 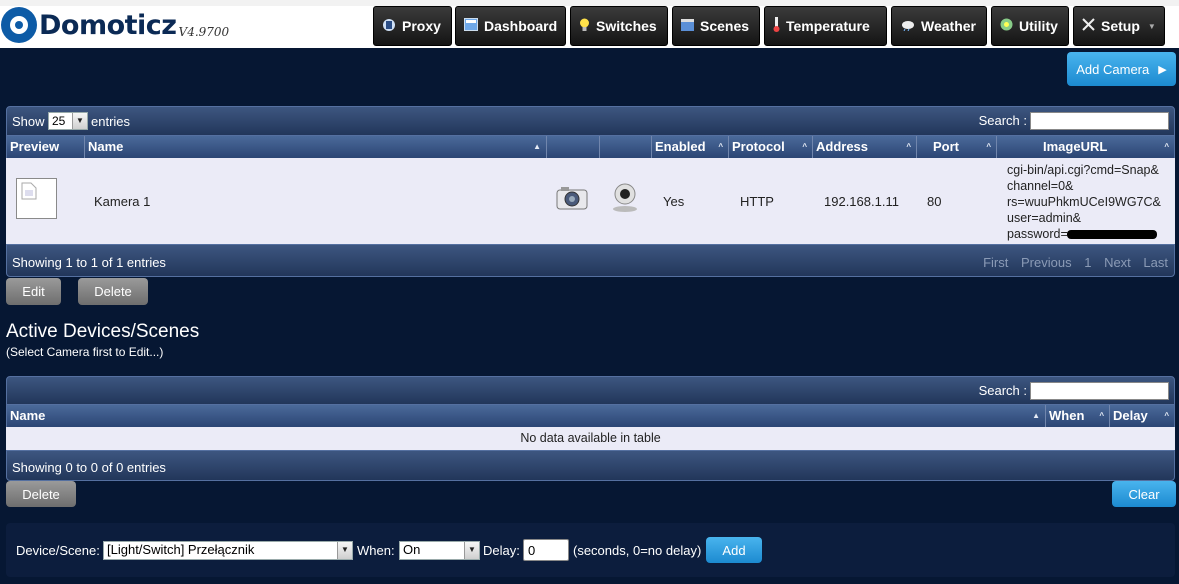 I want to click on logo: Domoticz V4.9700, so click(x=114, y=25).